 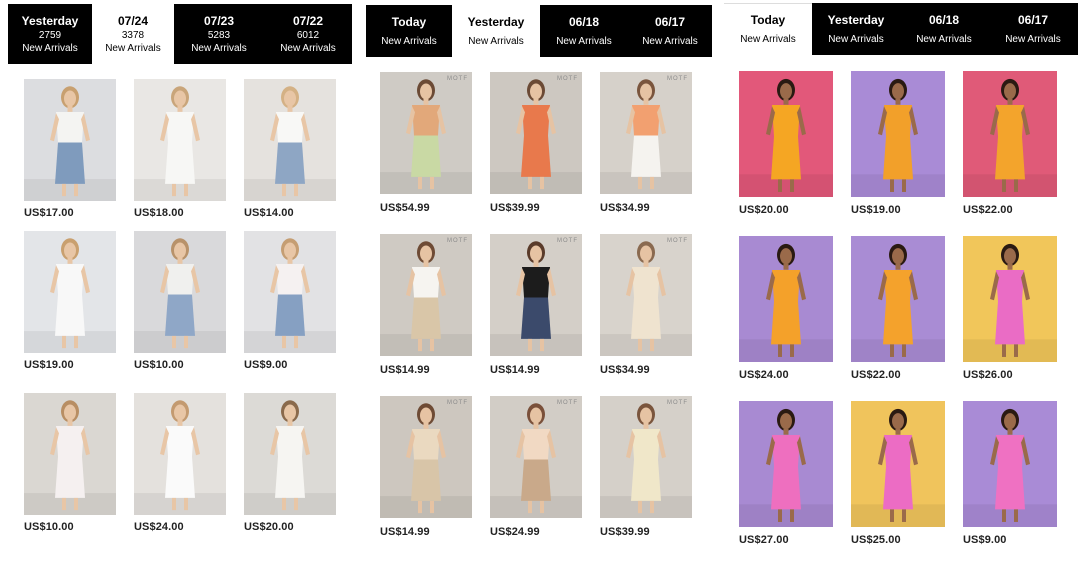 What do you see at coordinates (856, 19) in the screenshot?
I see `tab-label: Yesterday` at bounding box center [856, 19].